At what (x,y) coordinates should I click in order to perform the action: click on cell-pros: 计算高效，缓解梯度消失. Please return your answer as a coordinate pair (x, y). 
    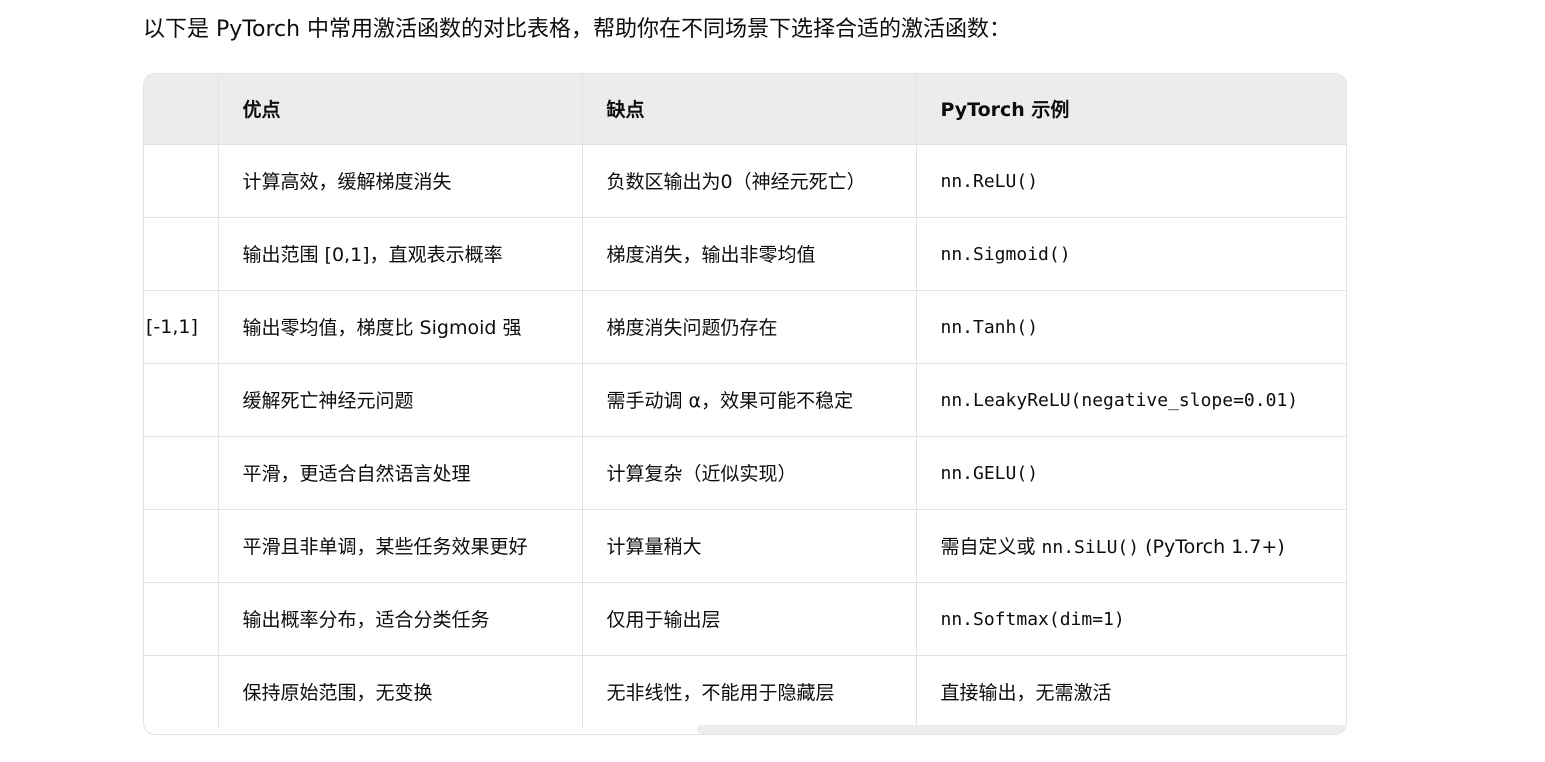
    Looking at the image, I should click on (400, 181).